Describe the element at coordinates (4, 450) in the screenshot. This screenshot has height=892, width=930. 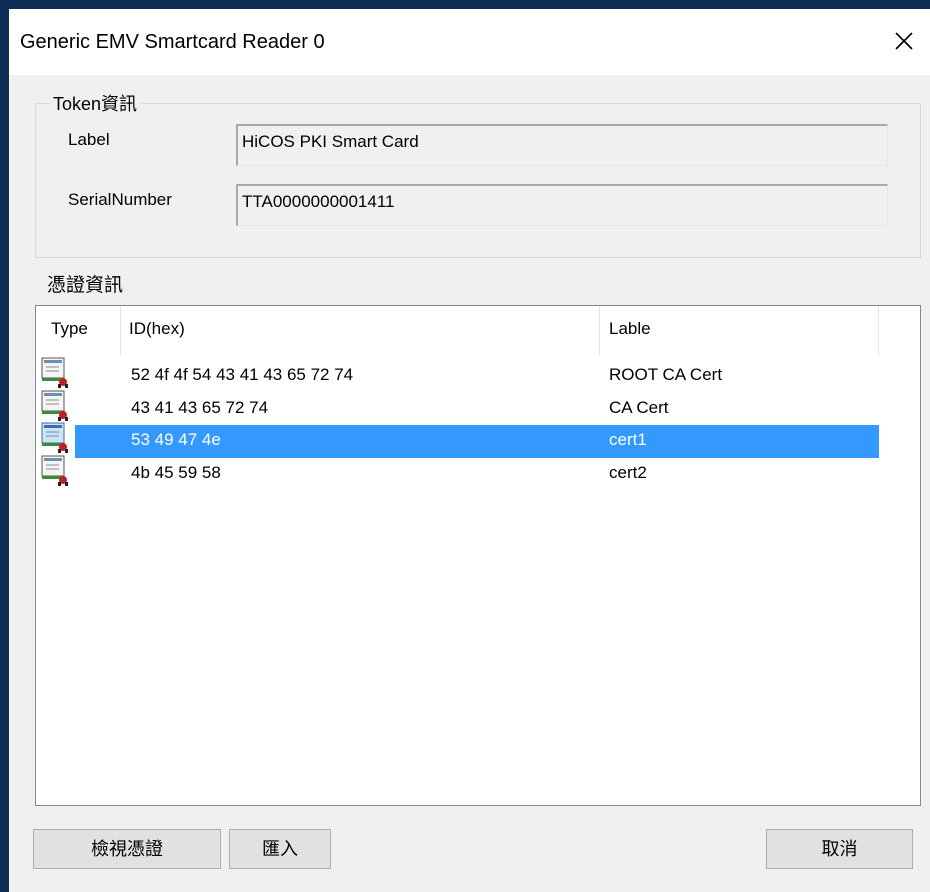
I see `window-left-border` at that location.